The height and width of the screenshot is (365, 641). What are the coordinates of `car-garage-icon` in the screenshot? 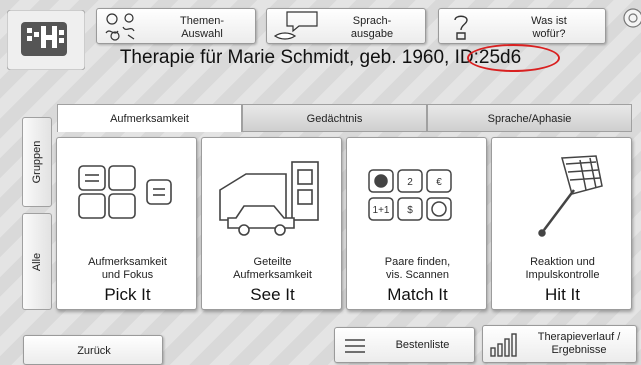 It's located at (269, 198).